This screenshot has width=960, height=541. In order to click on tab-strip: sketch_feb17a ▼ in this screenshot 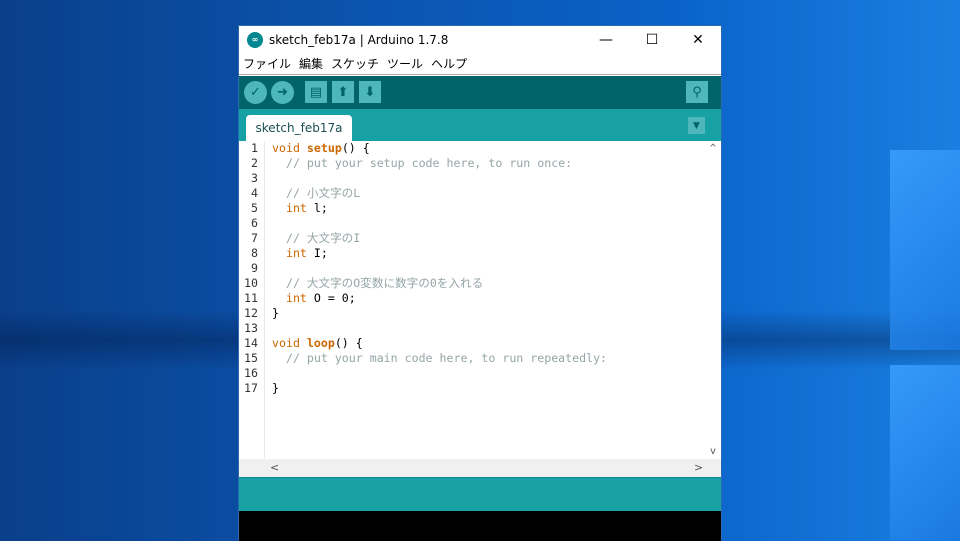, I will do `click(480, 125)`.